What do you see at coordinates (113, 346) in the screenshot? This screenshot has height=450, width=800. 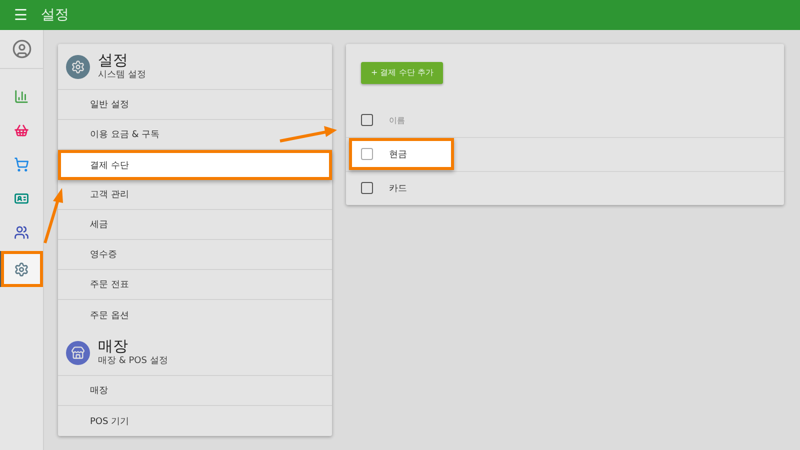 I see `section-title: 매장` at bounding box center [113, 346].